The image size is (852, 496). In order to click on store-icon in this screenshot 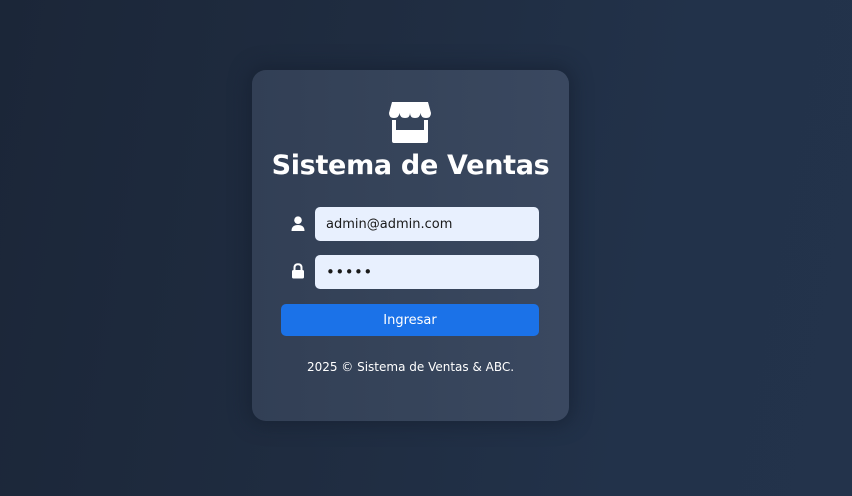, I will do `click(410, 122)`.